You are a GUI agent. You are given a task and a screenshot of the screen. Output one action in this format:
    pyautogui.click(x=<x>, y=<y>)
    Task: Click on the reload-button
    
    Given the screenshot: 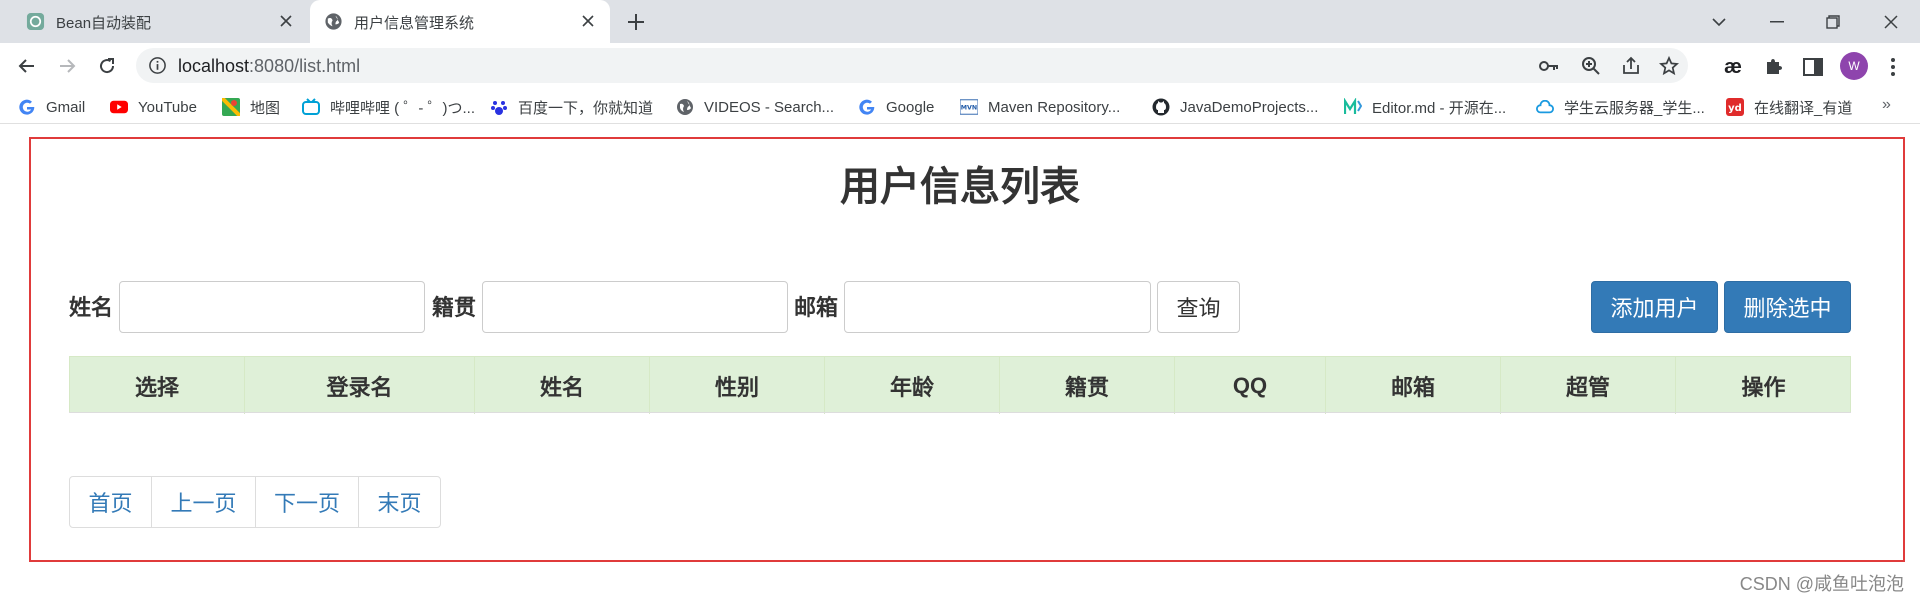 What is the action you would take?
    pyautogui.click(x=107, y=66)
    